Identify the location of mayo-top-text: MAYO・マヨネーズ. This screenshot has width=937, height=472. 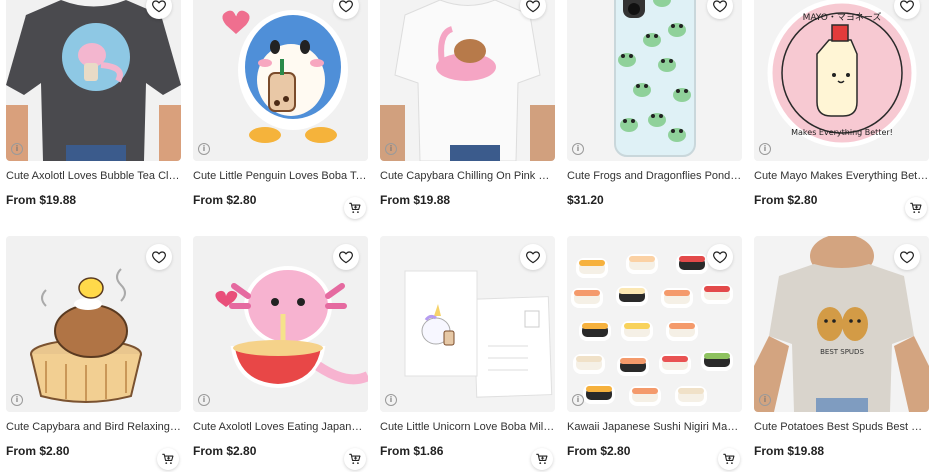
(842, 17).